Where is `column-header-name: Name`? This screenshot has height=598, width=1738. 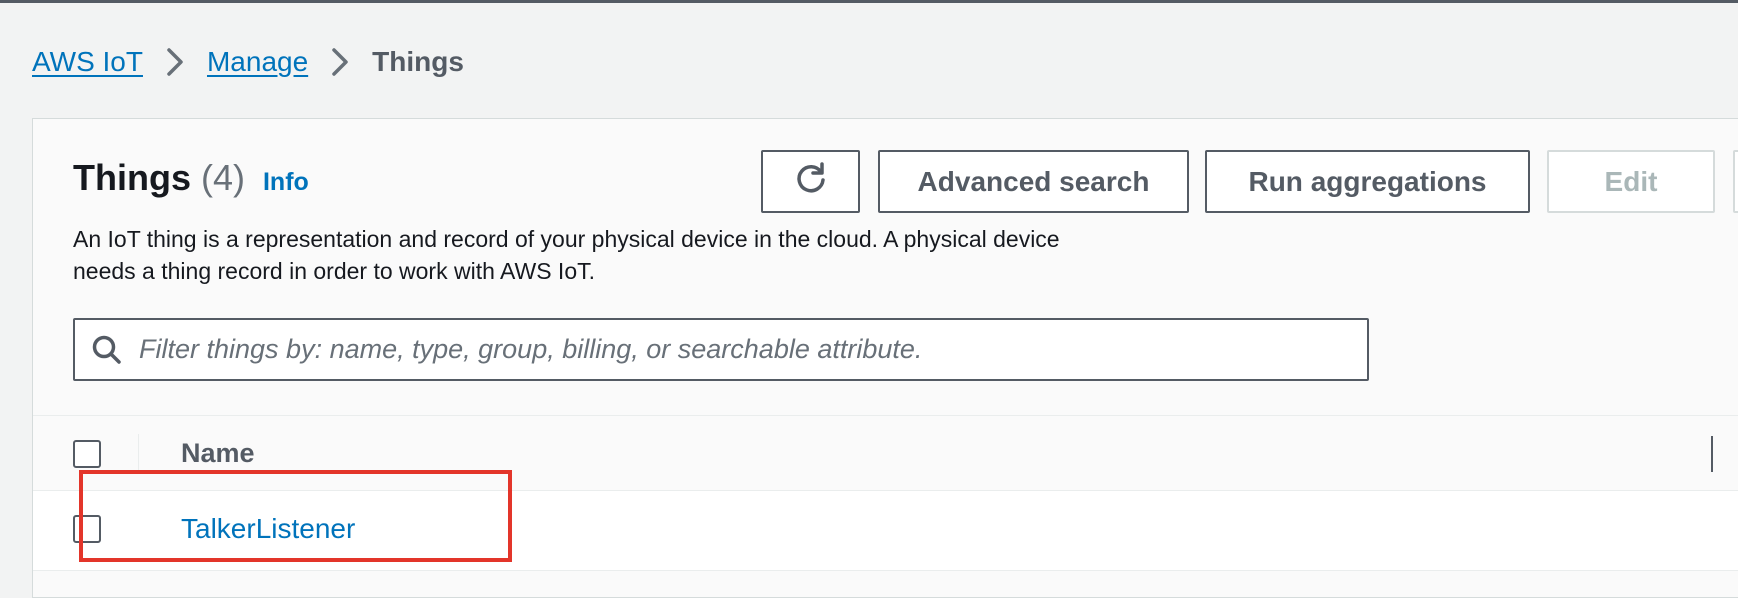
column-header-name: Name is located at coordinates (218, 453).